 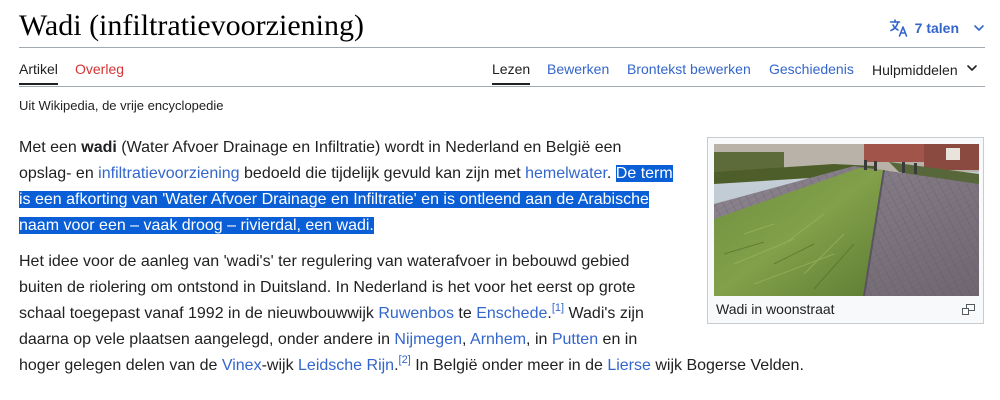 I want to click on languages-button: 7 talen, so click(x=937, y=28).